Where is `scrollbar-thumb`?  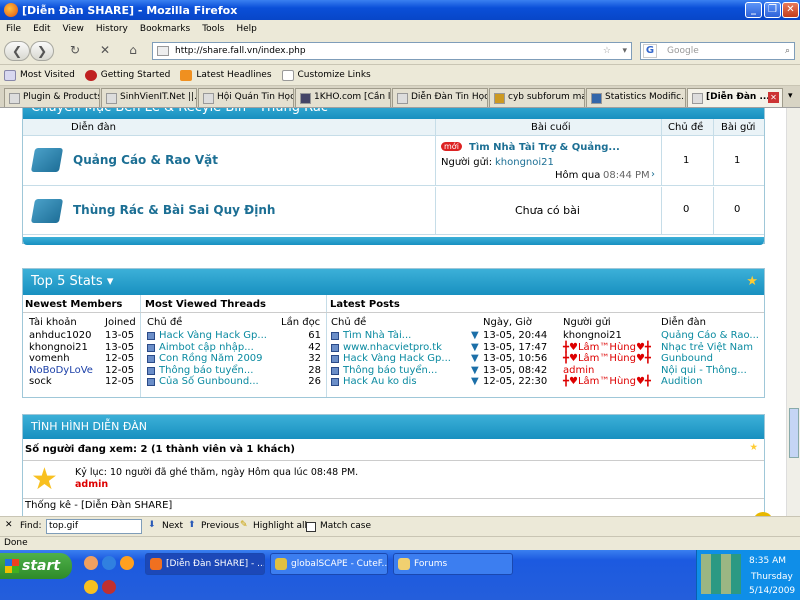 scrollbar-thumb is located at coordinates (794, 433).